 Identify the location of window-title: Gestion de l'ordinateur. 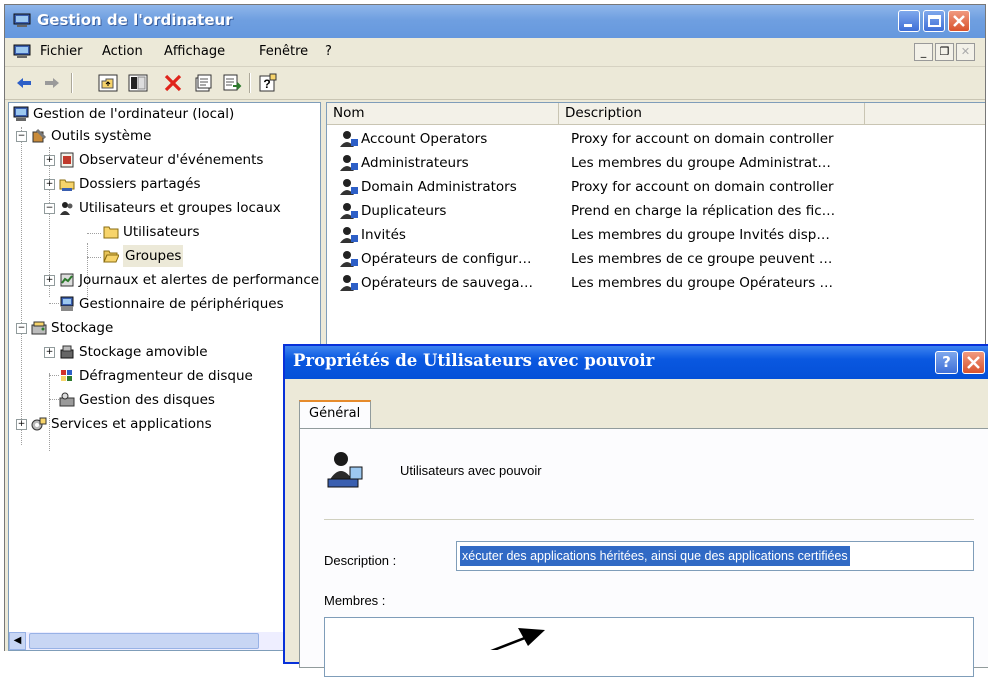
(135, 20).